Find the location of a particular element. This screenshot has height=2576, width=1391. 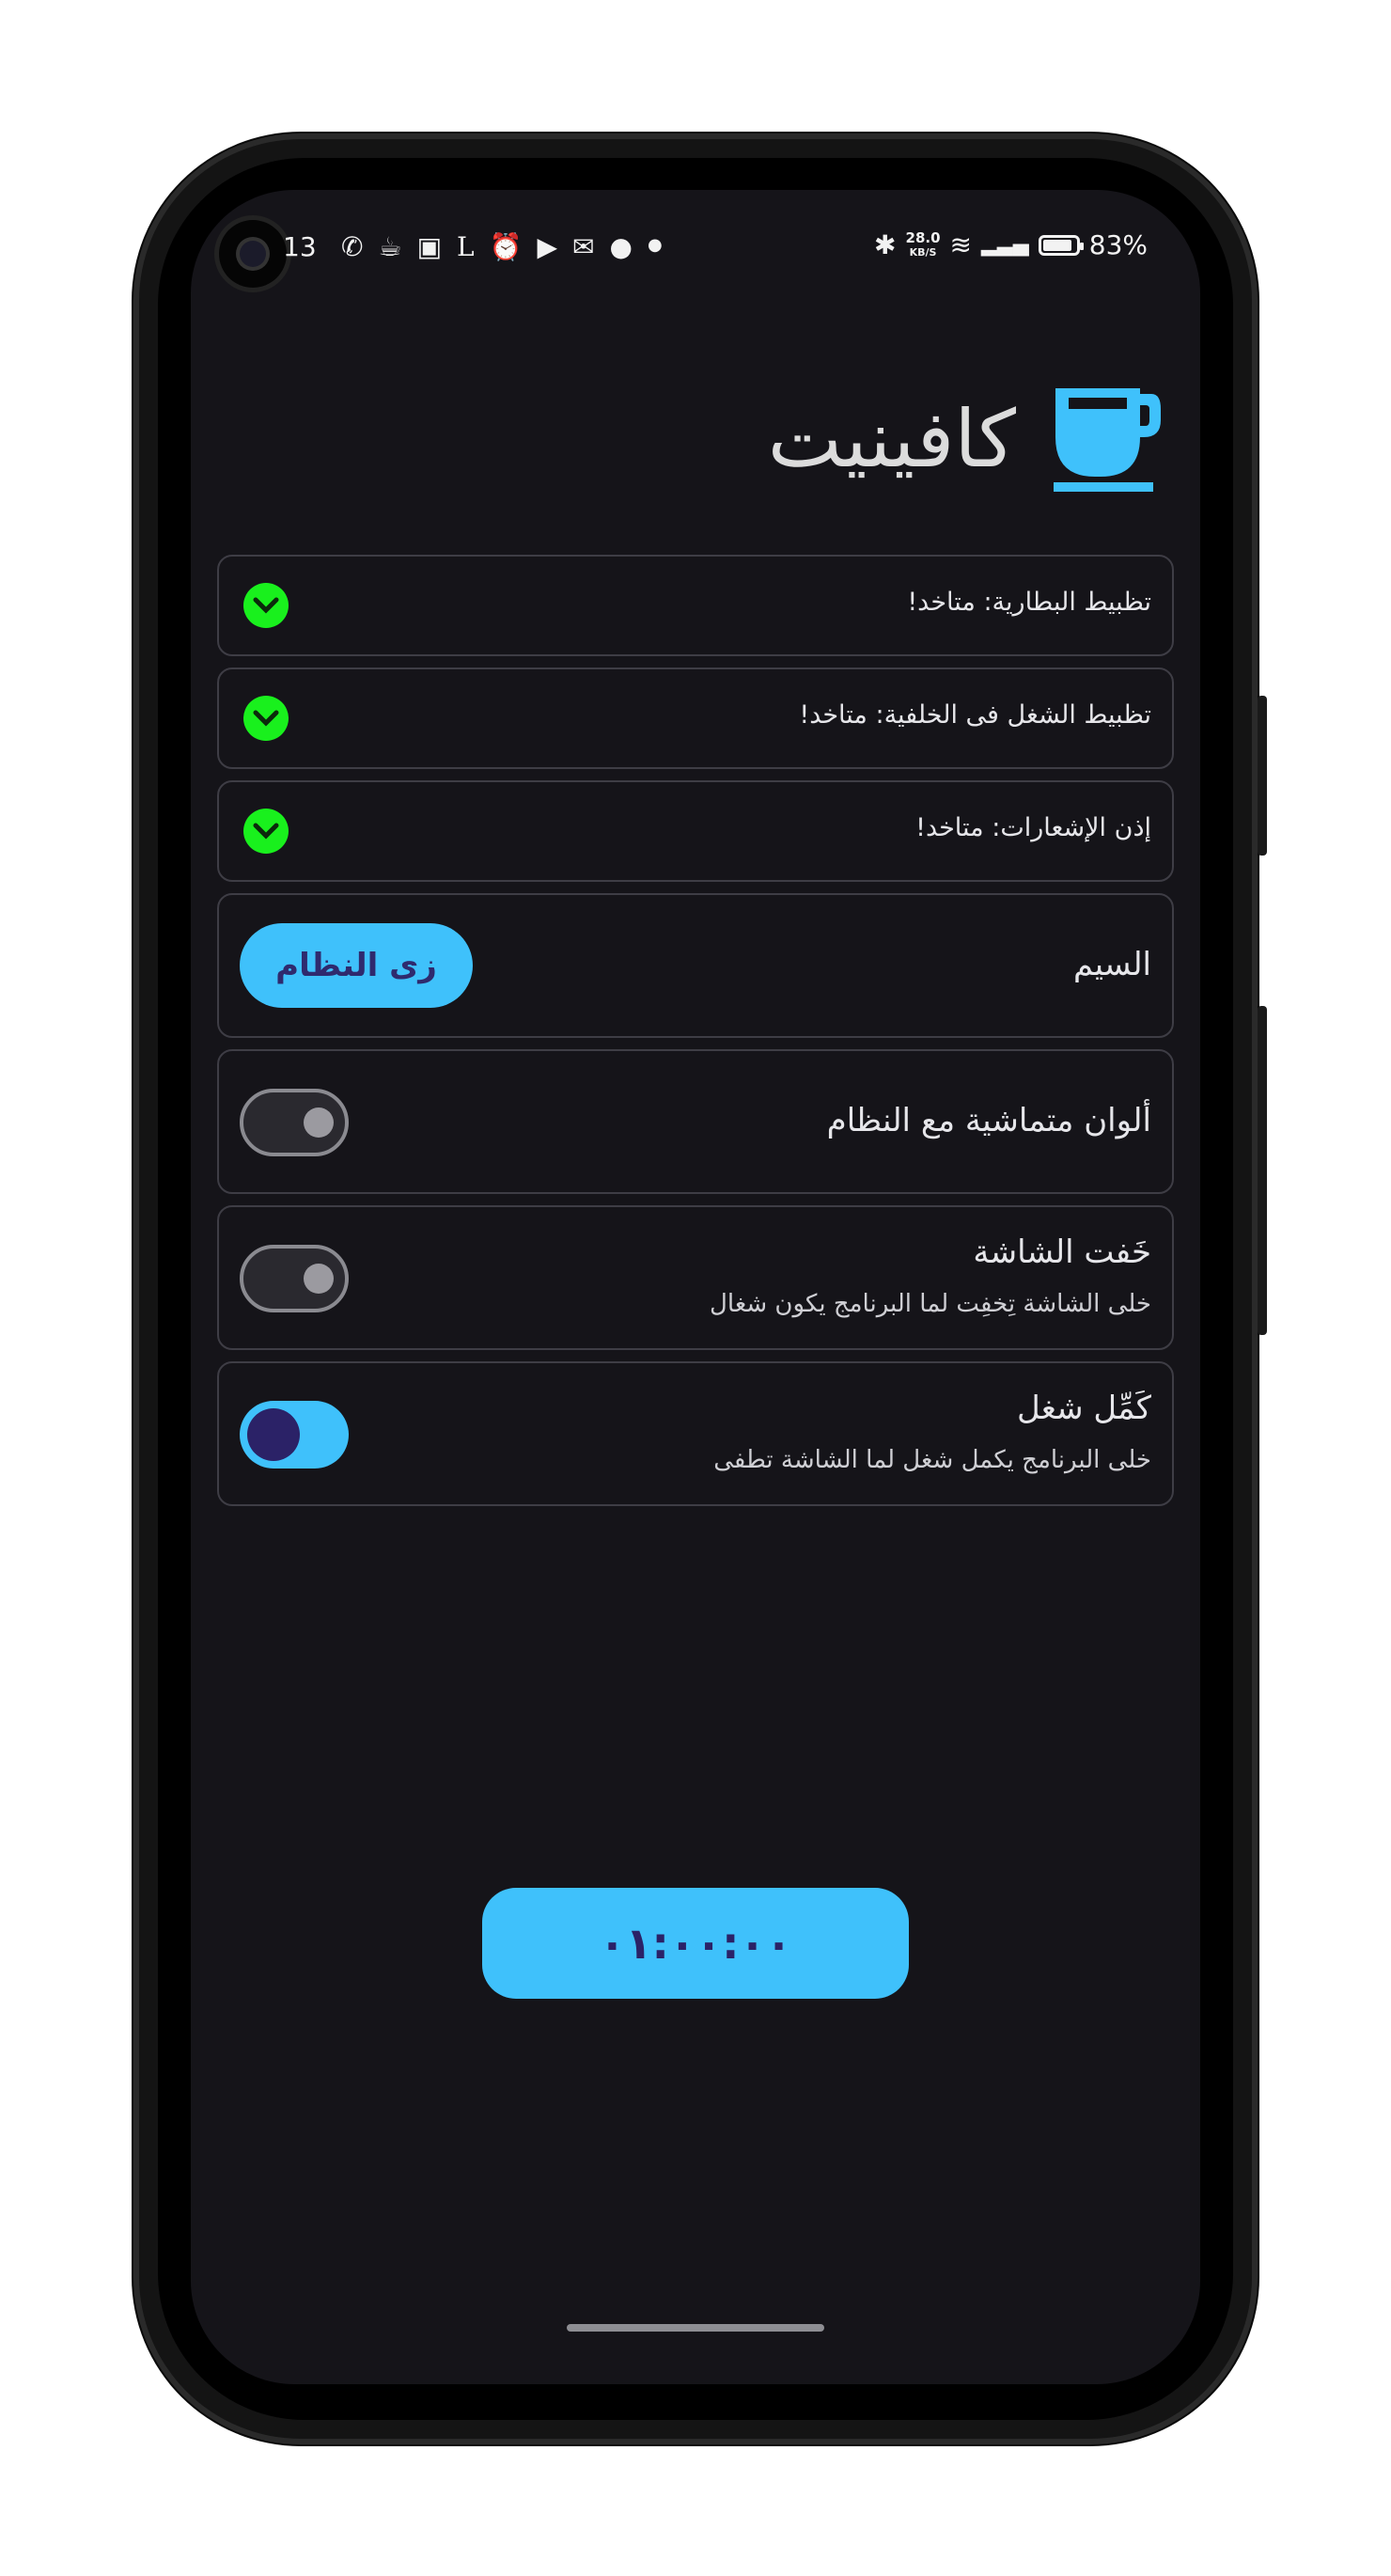

status-right: ✱ 28.0 KB/S ≋ ▂▃▄ 83% is located at coordinates (1011, 245).